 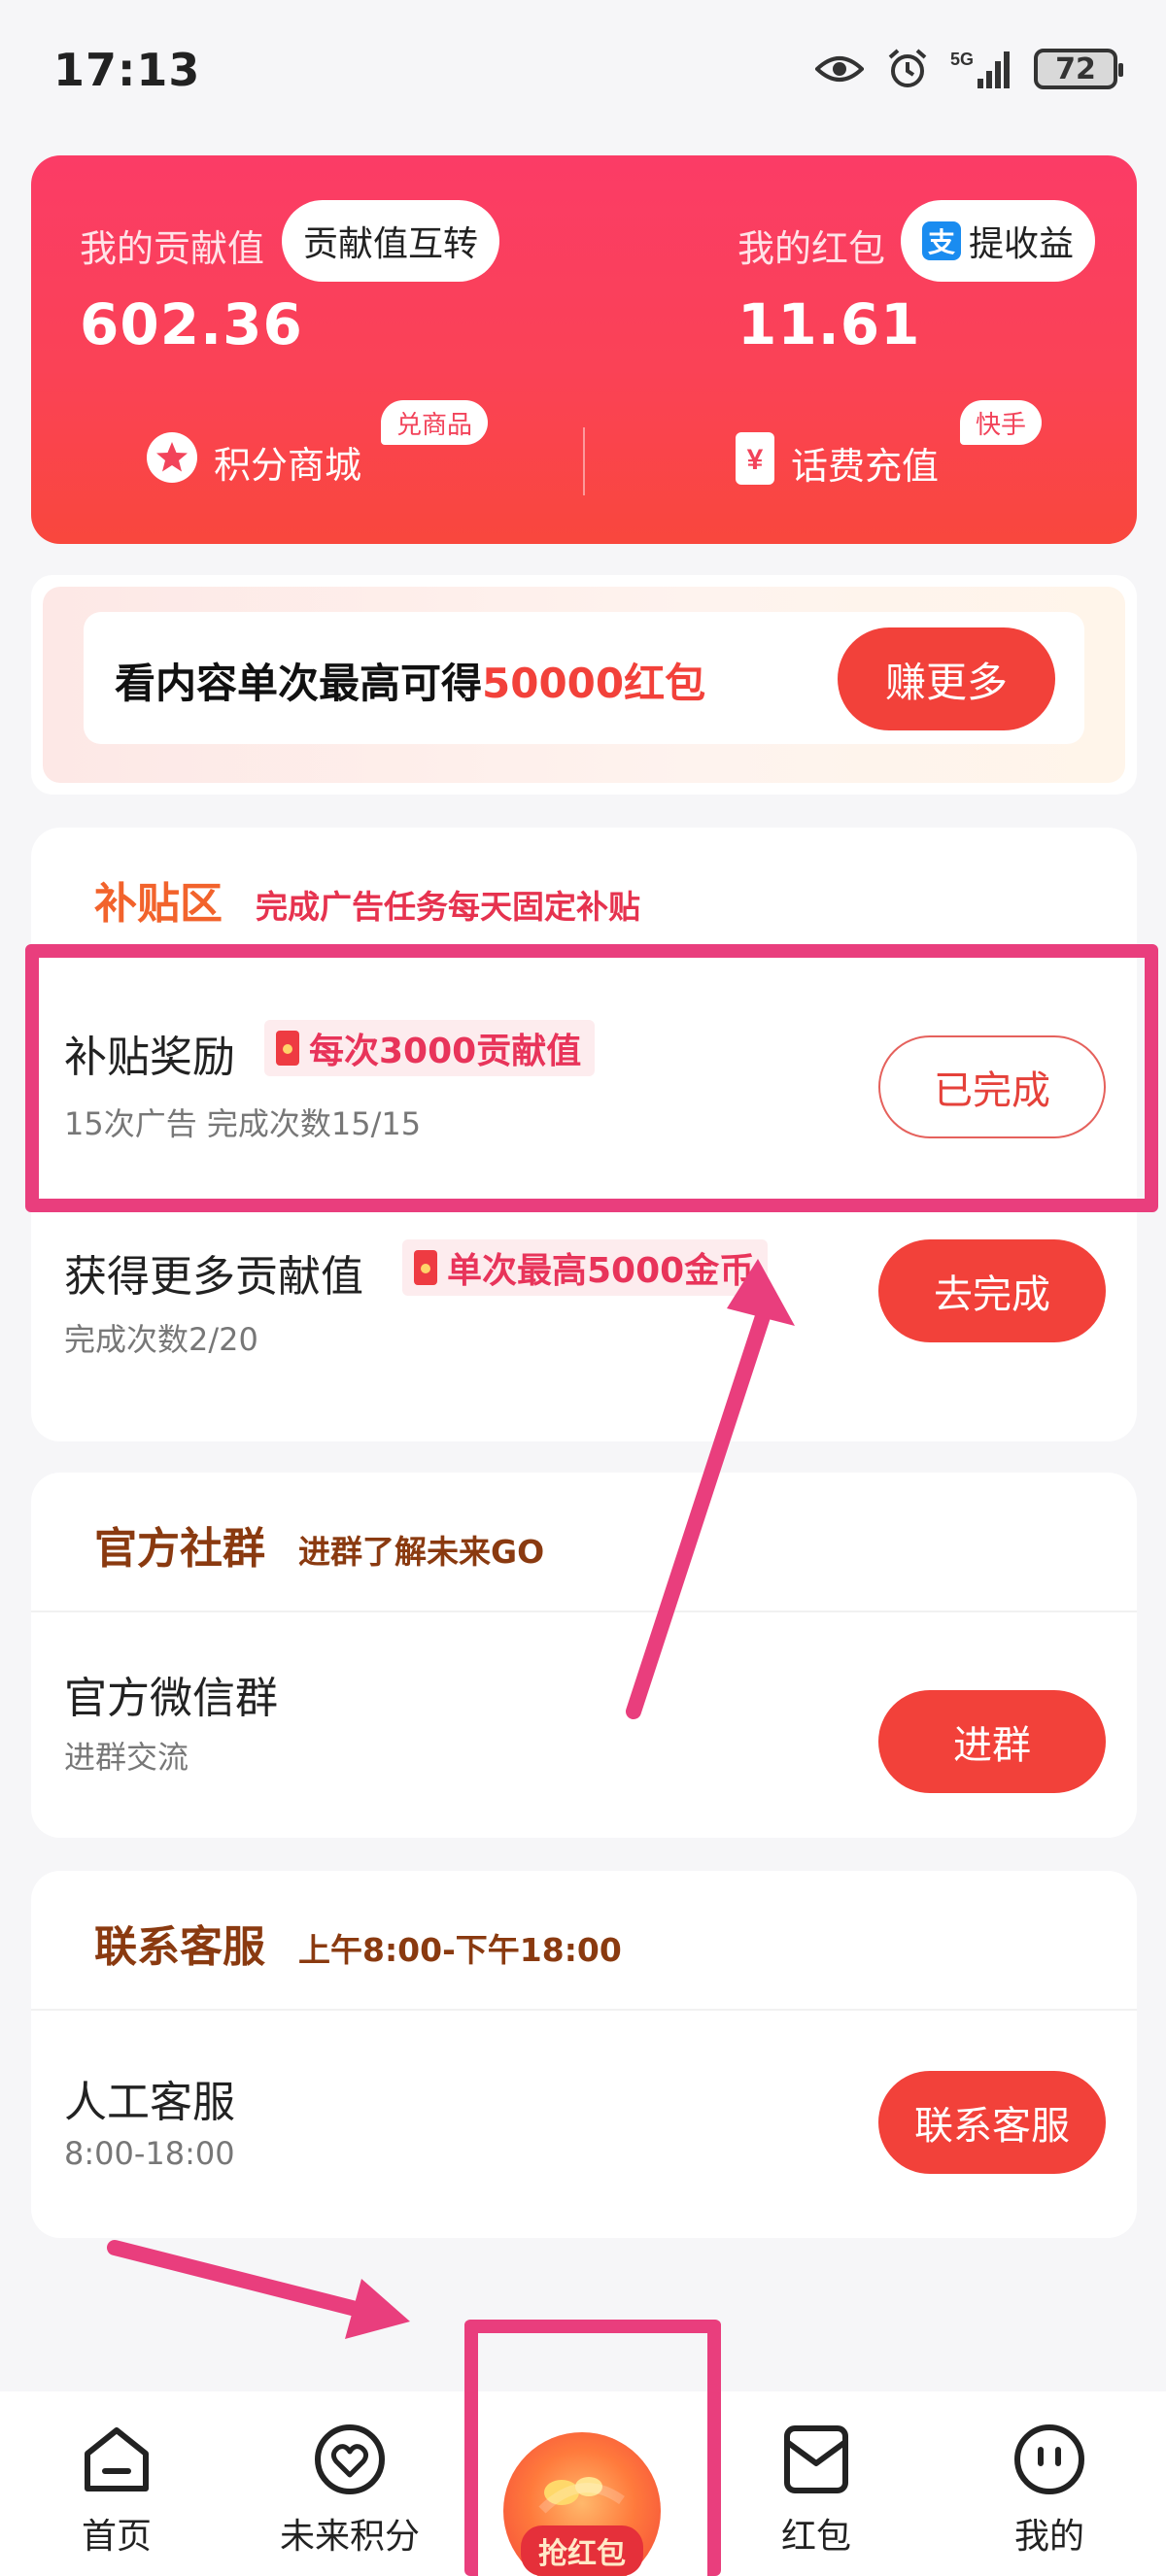 I want to click on nav-mine: 我的, so click(x=1049, y=2490).